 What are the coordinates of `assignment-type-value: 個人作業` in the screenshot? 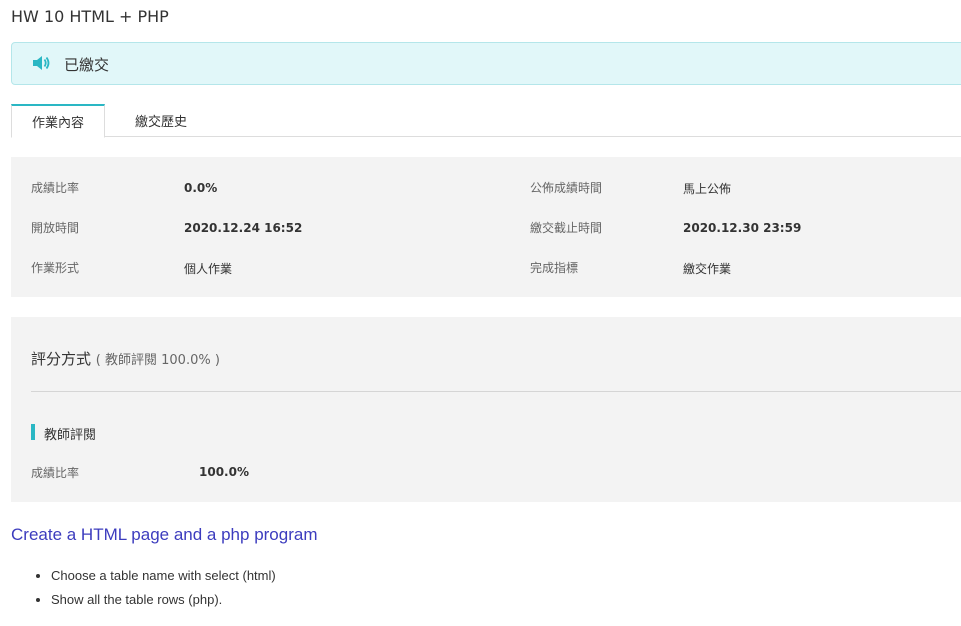 It's located at (208, 269).